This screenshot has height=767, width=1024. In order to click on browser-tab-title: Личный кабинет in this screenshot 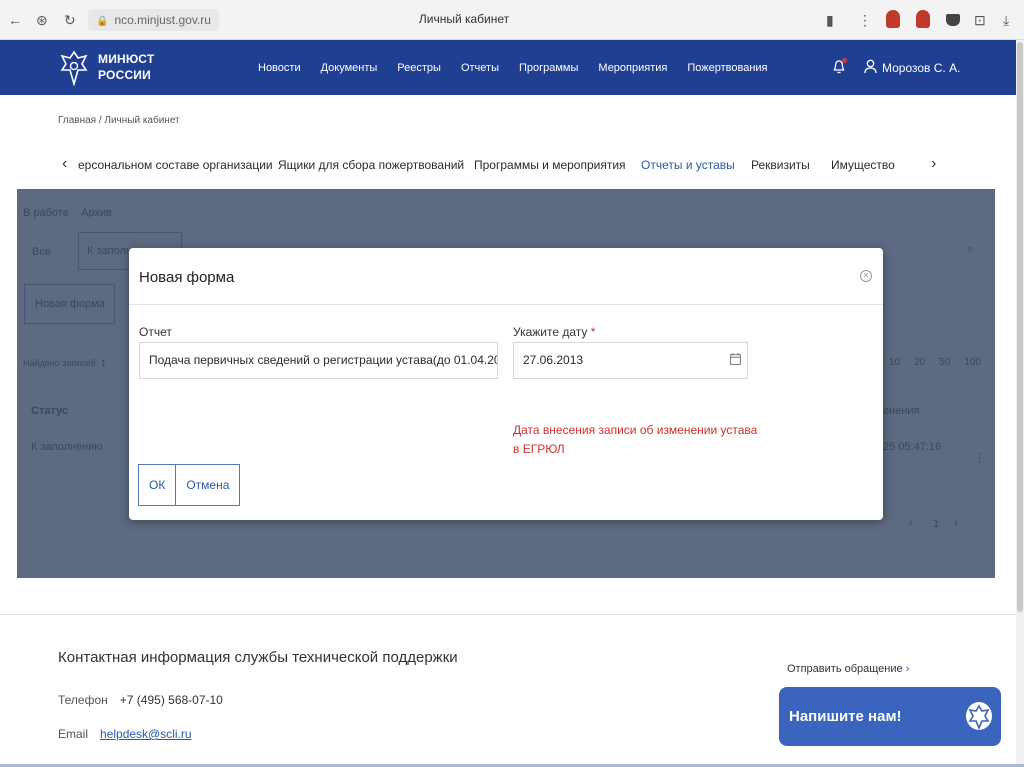, I will do `click(464, 19)`.